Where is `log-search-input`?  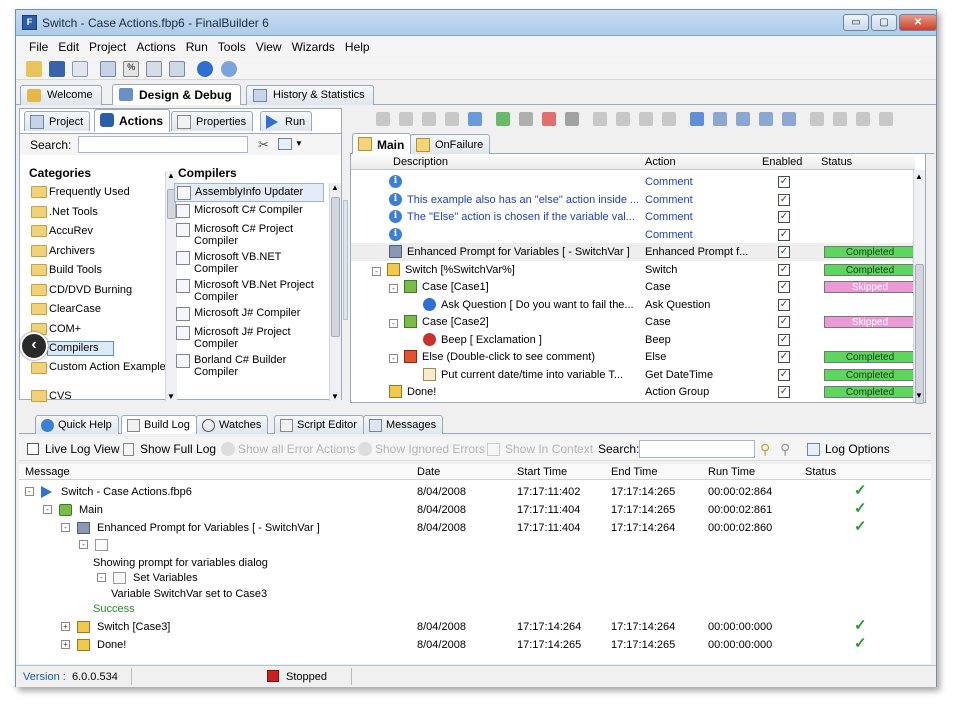 log-search-input is located at coordinates (697, 449).